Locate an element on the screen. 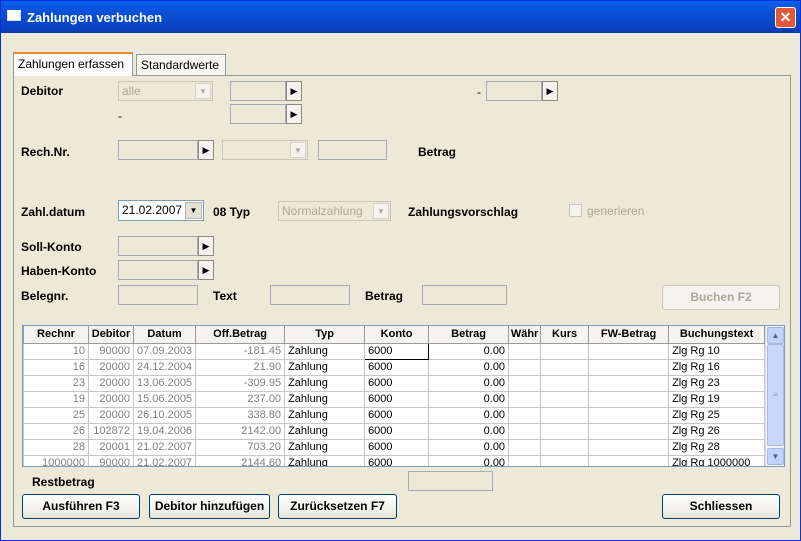 The image size is (801, 541). table-cell: Zlg Rg 23 is located at coordinates (717, 383).